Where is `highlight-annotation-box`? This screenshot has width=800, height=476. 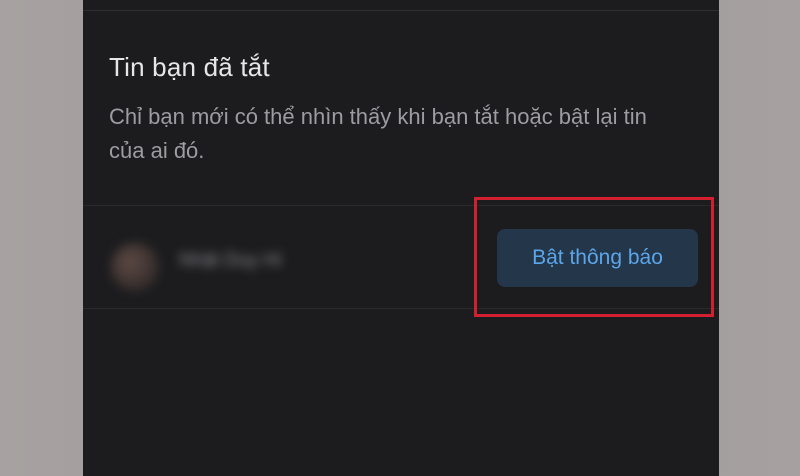 highlight-annotation-box is located at coordinates (594, 257).